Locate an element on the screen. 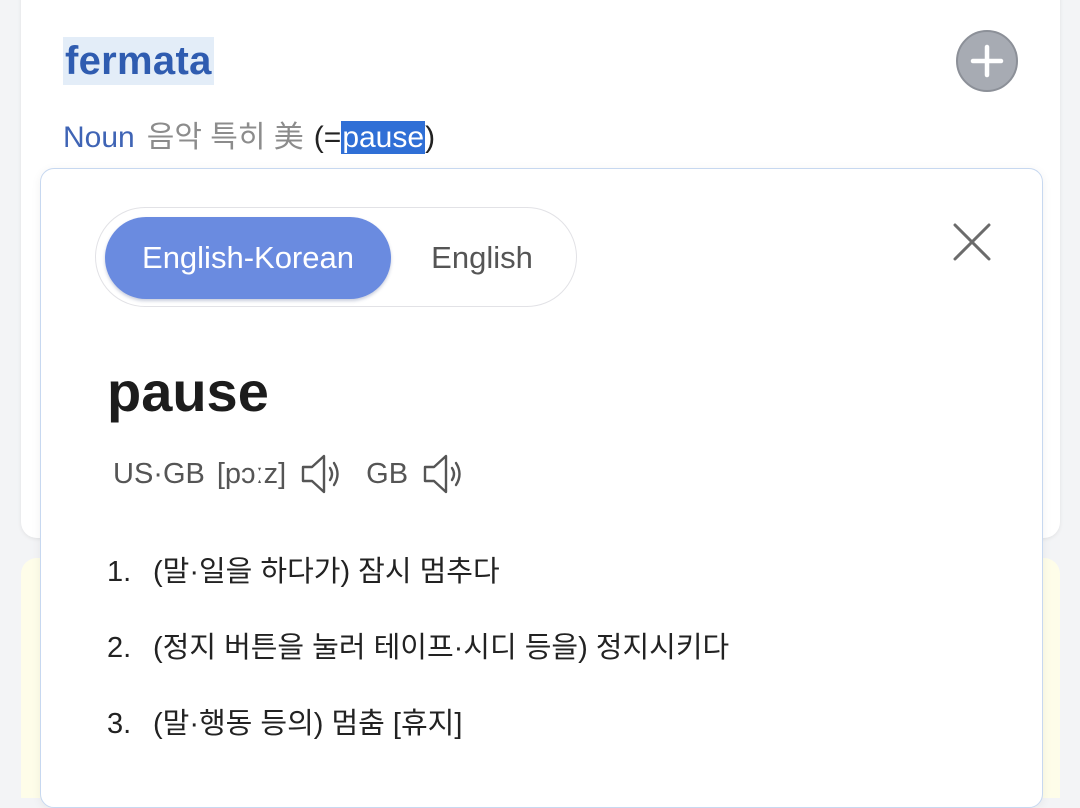 The width and height of the screenshot is (1080, 808). definition-number: 1. is located at coordinates (119, 572).